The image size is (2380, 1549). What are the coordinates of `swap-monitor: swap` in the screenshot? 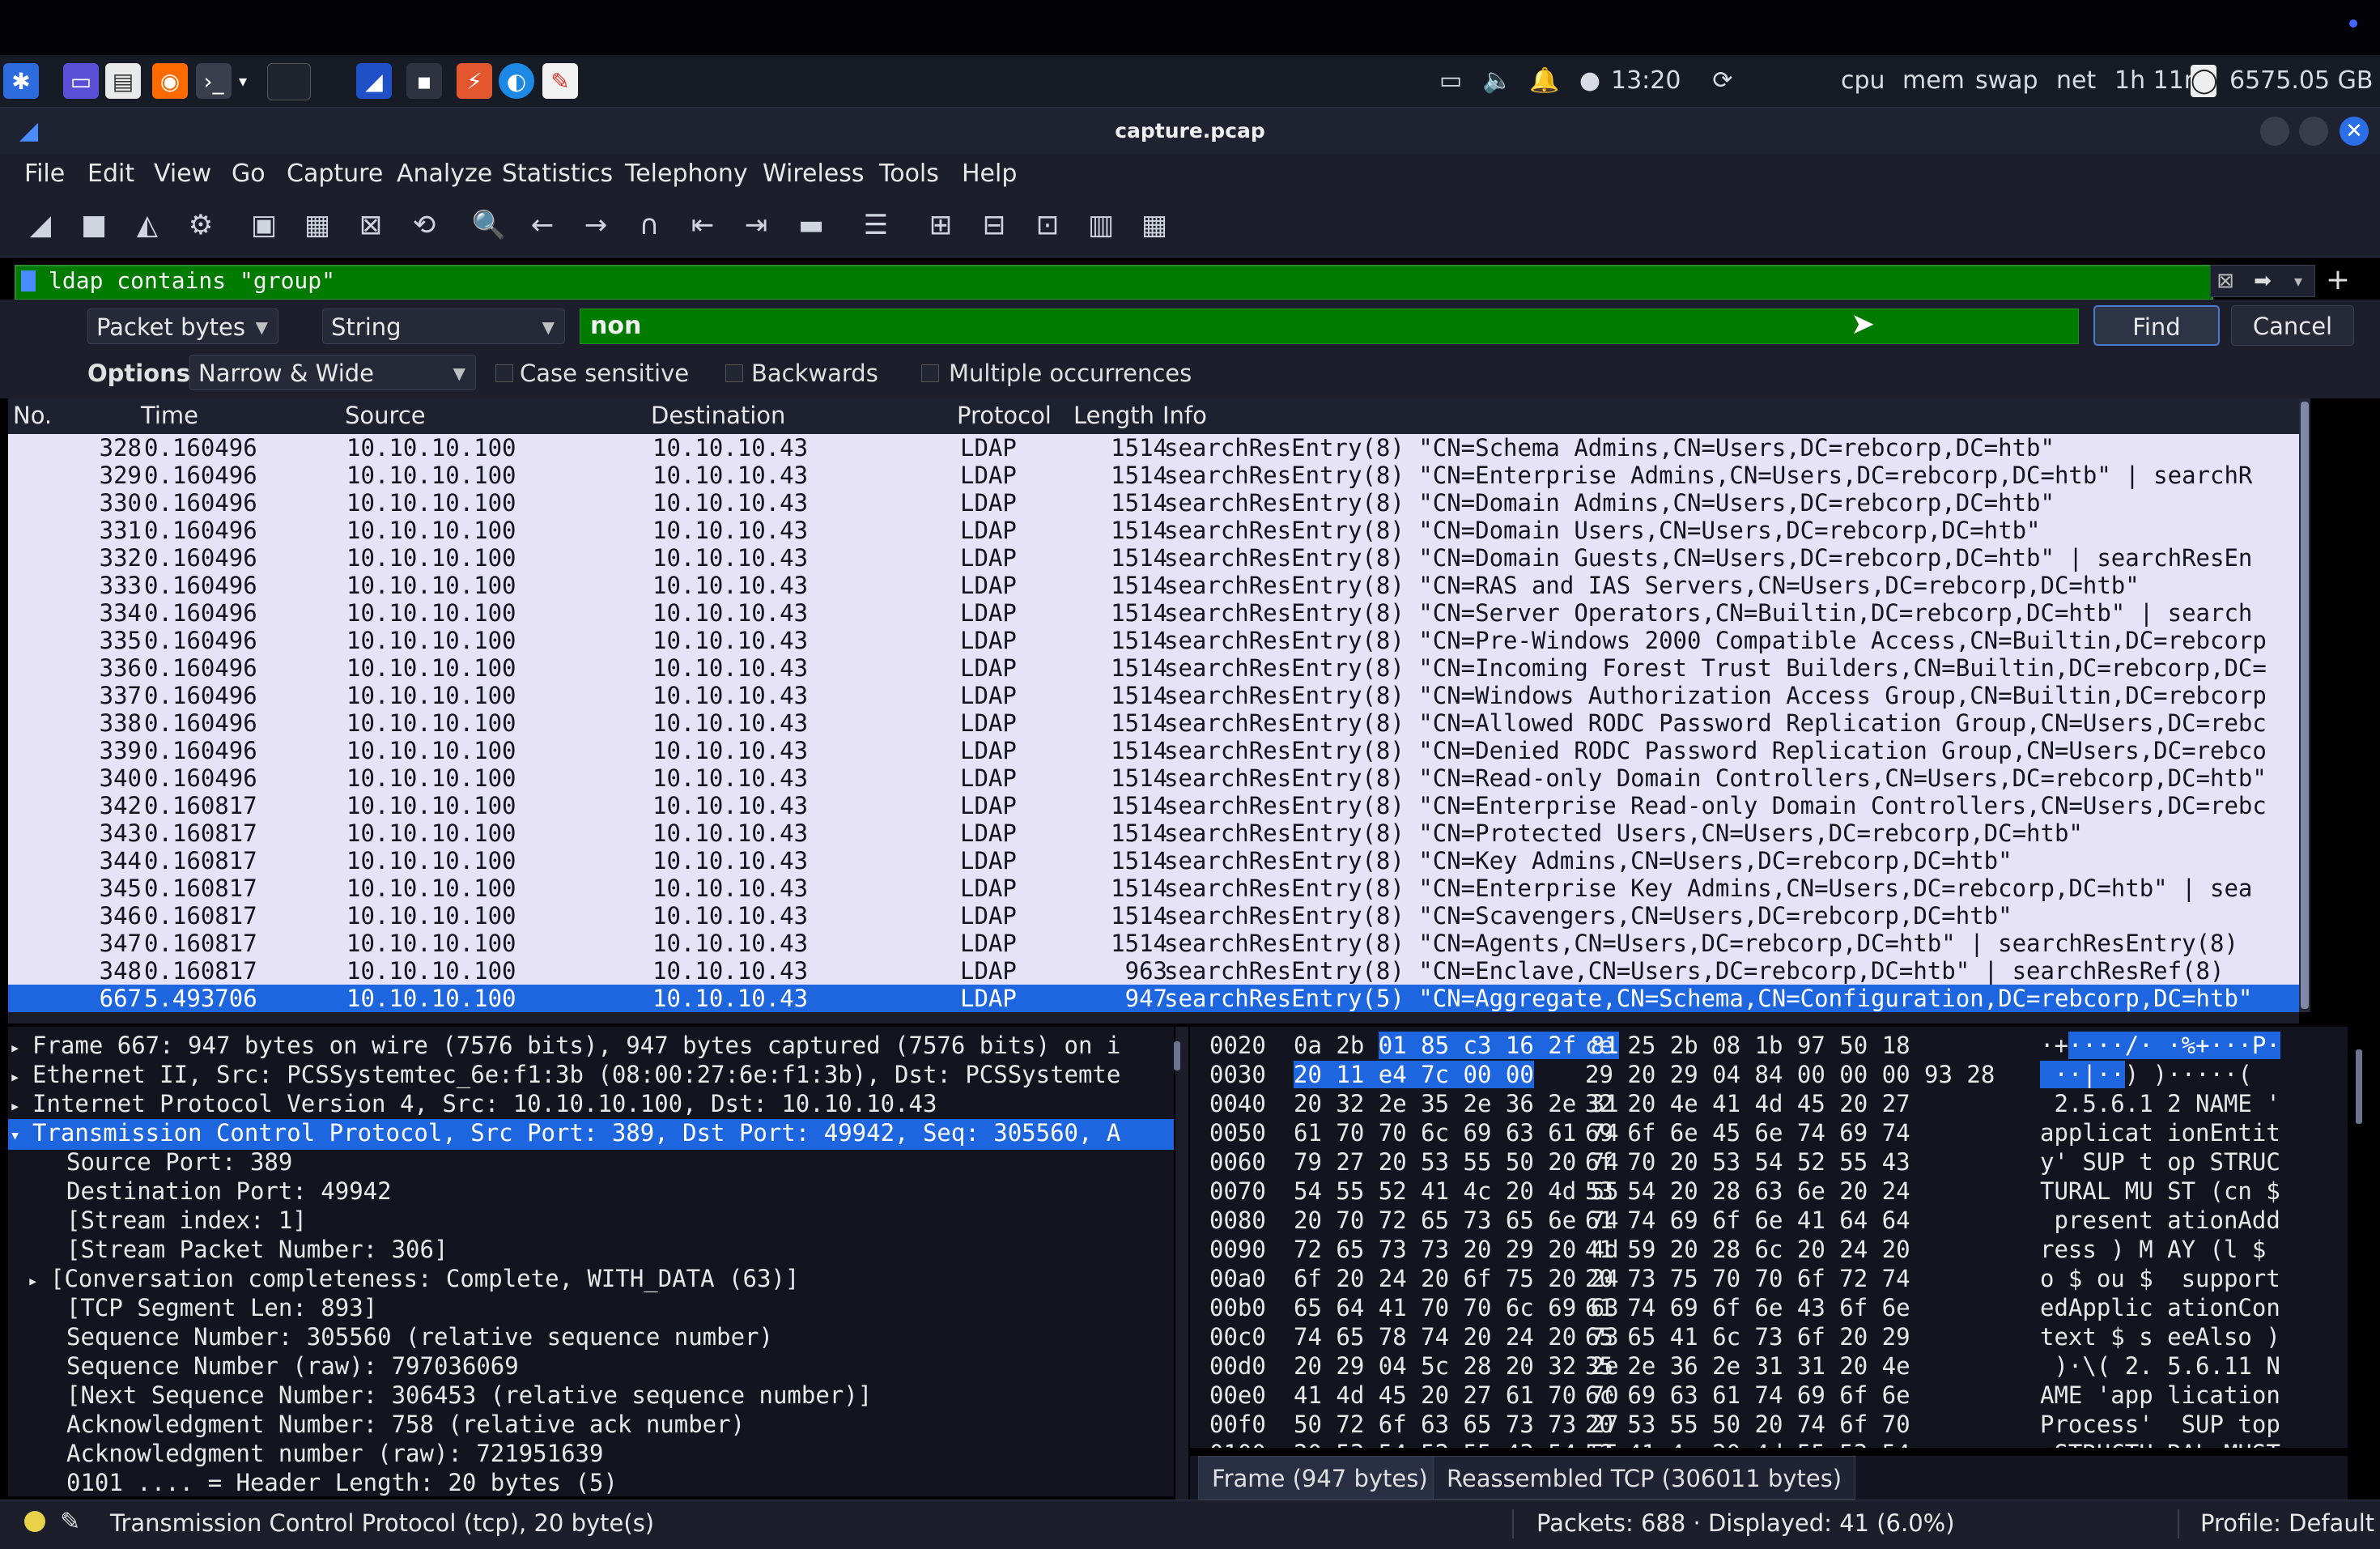 It's located at (2006, 81).